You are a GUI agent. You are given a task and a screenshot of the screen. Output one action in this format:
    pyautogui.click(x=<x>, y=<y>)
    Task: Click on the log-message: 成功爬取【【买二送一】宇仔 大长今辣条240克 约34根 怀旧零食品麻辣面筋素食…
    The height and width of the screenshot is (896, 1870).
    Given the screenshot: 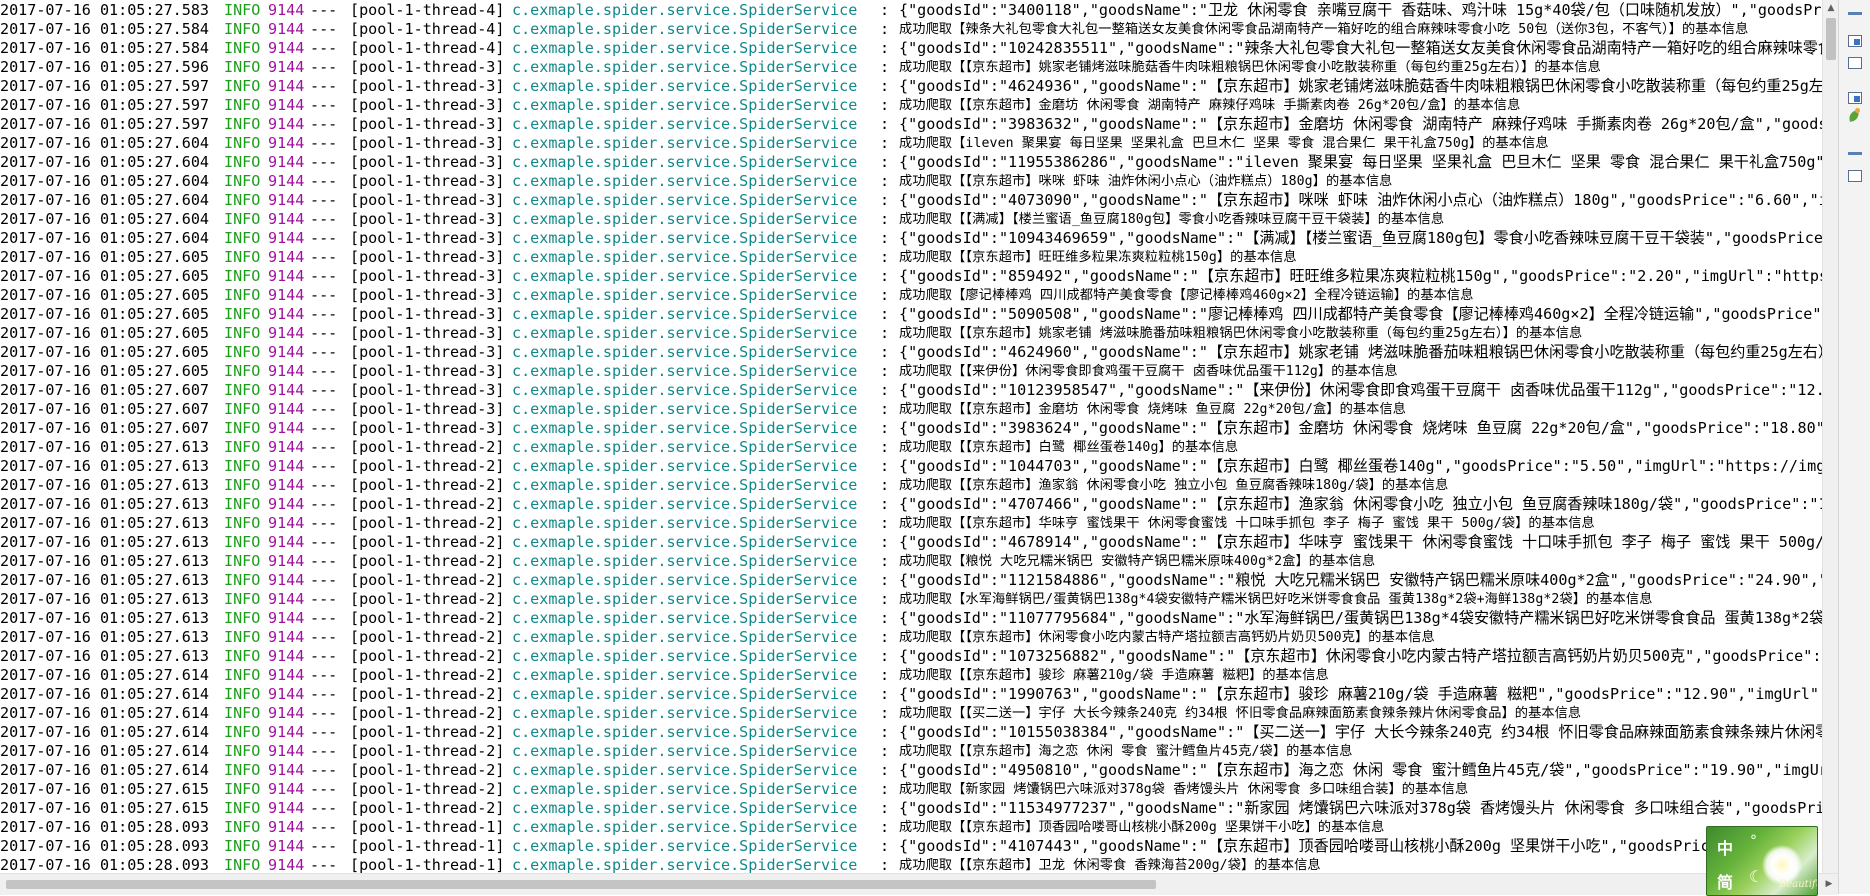 What is the action you would take?
    pyautogui.click(x=1240, y=713)
    